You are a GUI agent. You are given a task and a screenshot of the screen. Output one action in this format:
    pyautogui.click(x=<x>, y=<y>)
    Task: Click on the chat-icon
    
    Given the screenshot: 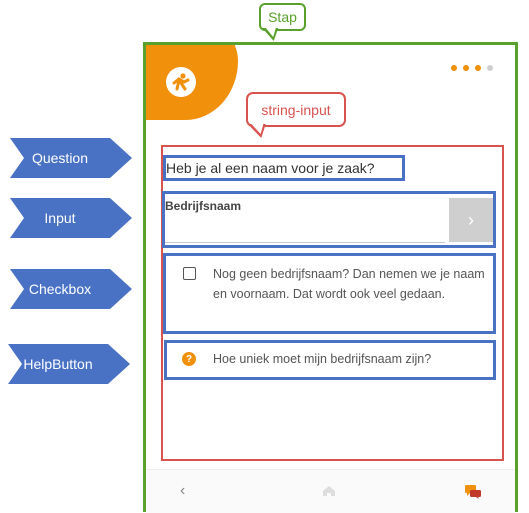 What is the action you would take?
    pyautogui.click(x=473, y=492)
    